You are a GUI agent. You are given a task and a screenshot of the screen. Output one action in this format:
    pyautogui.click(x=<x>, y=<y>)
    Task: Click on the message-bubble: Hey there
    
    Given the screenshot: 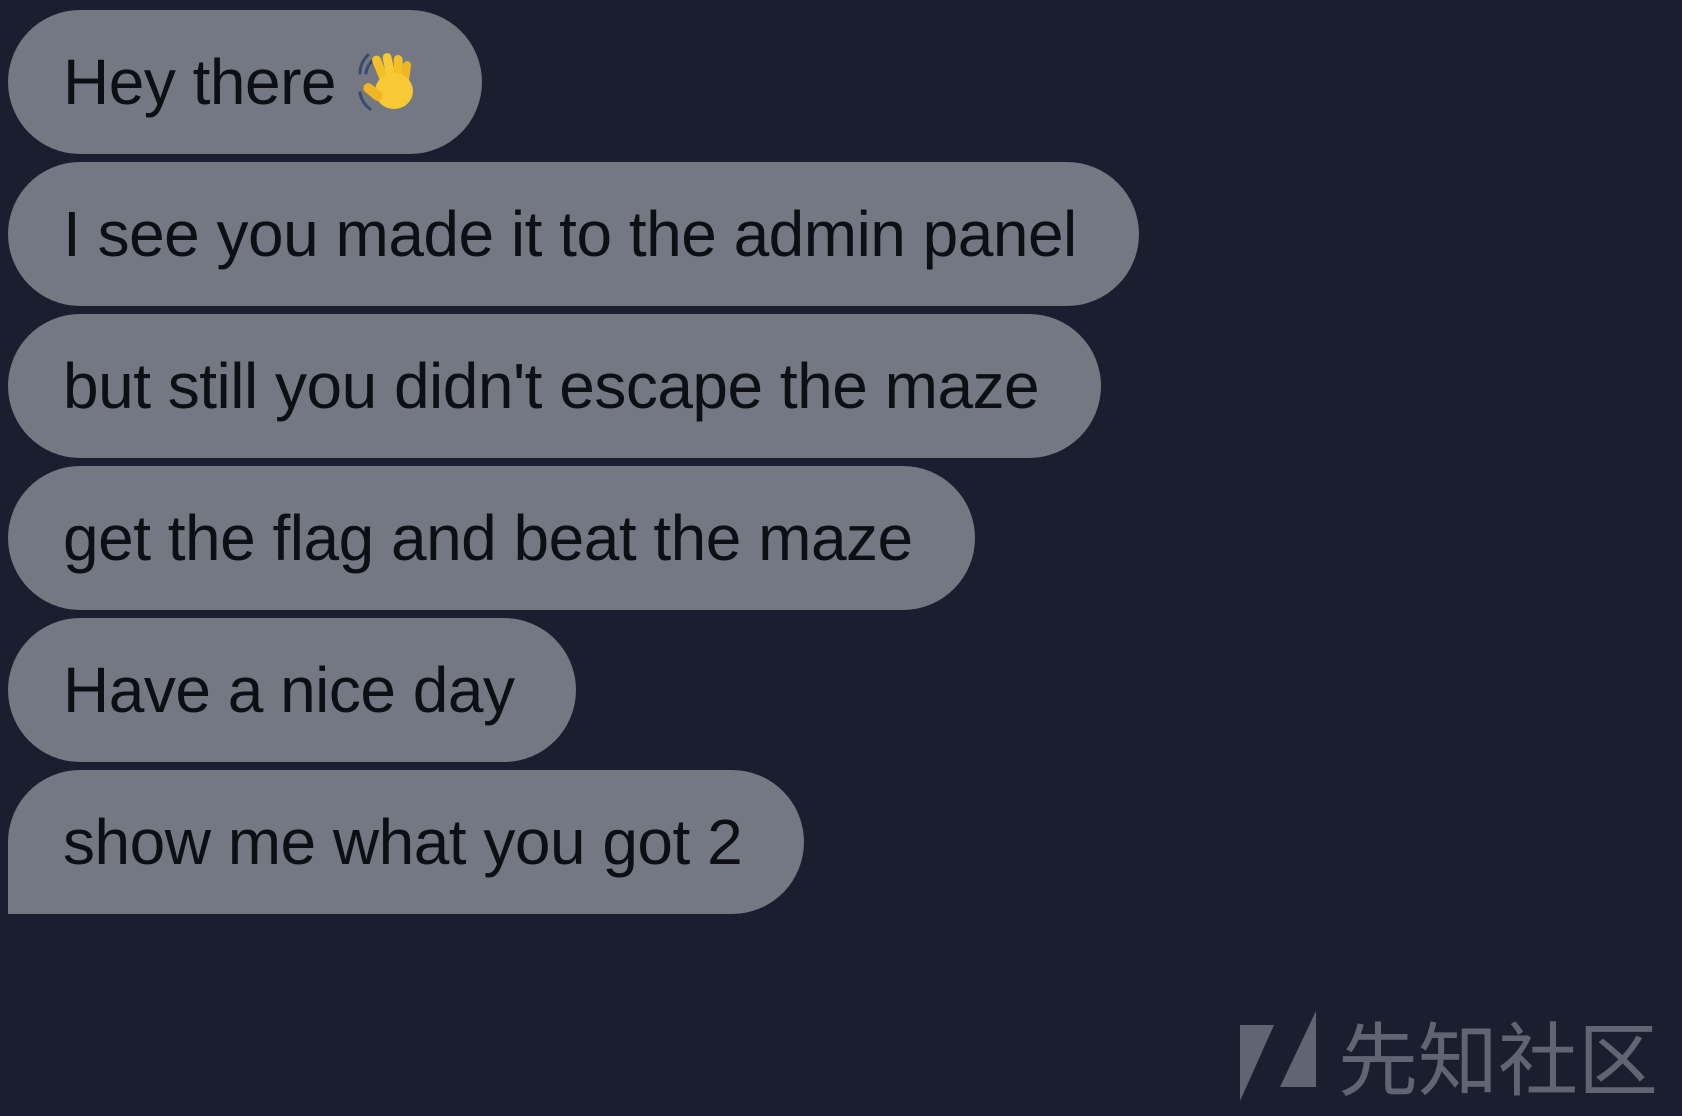 What is the action you would take?
    pyautogui.click(x=245, y=82)
    